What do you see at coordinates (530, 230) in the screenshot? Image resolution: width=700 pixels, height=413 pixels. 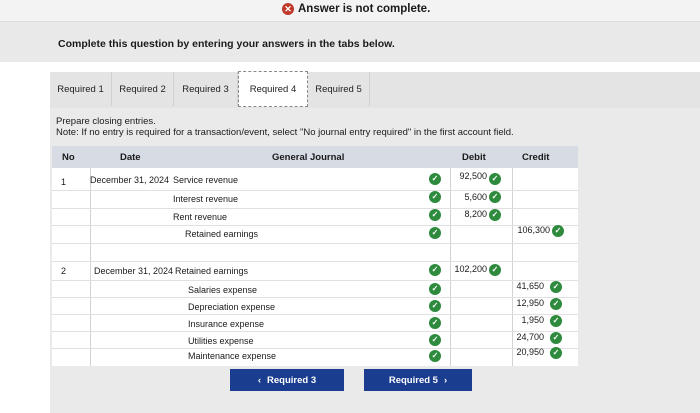 I see `credit-input: 106,300` at bounding box center [530, 230].